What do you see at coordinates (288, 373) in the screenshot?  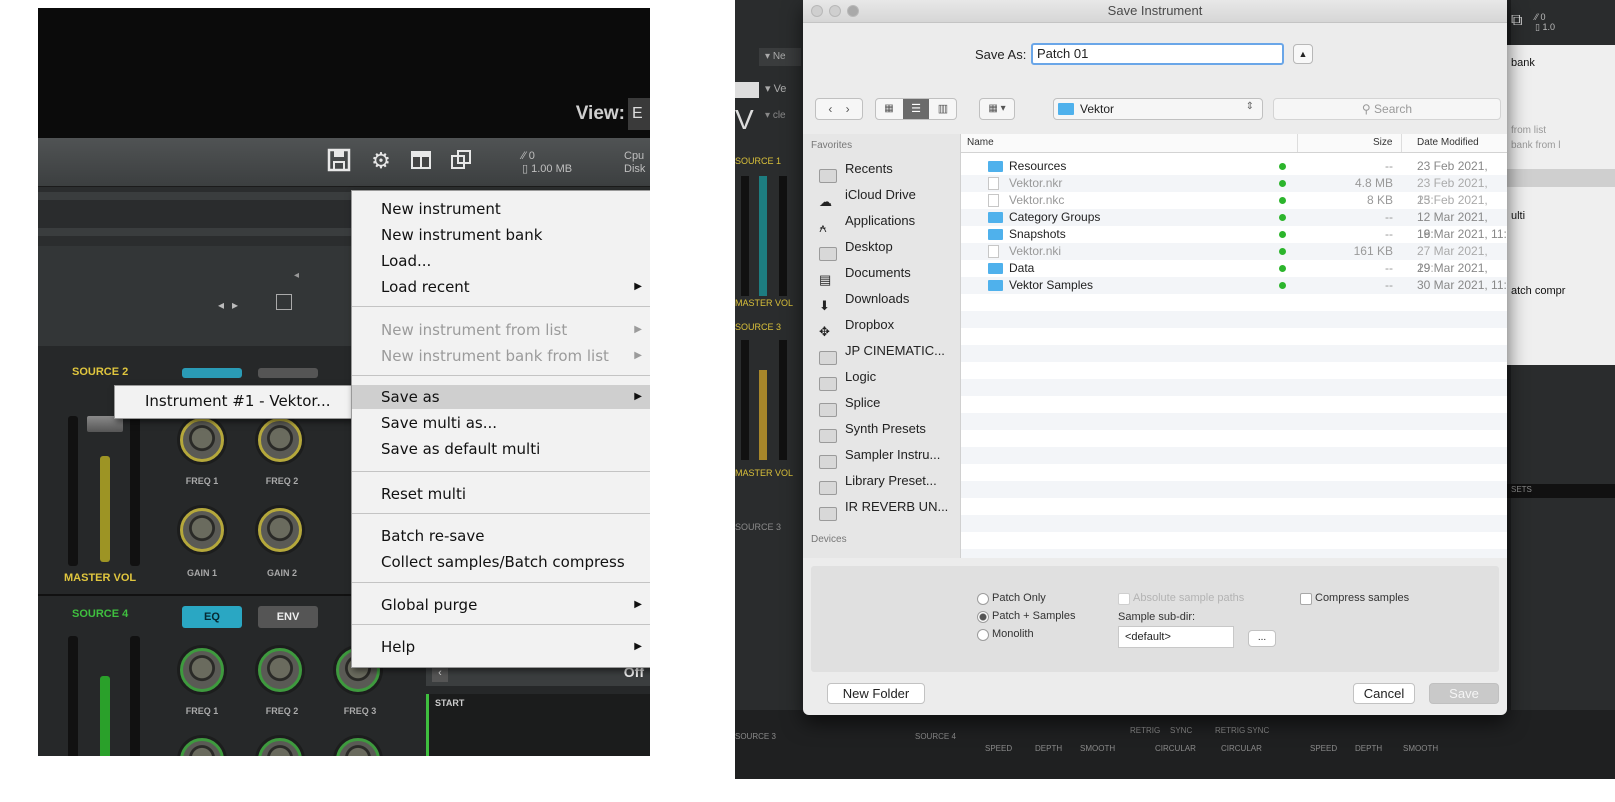 I see `env-tab-partial` at bounding box center [288, 373].